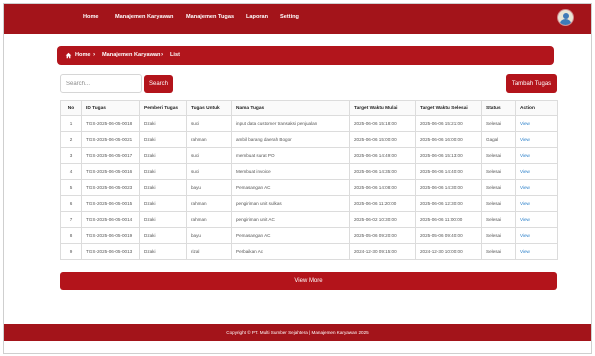 This screenshot has height=356, width=595. What do you see at coordinates (71, 171) in the screenshot?
I see `cell-no: 4` at bounding box center [71, 171].